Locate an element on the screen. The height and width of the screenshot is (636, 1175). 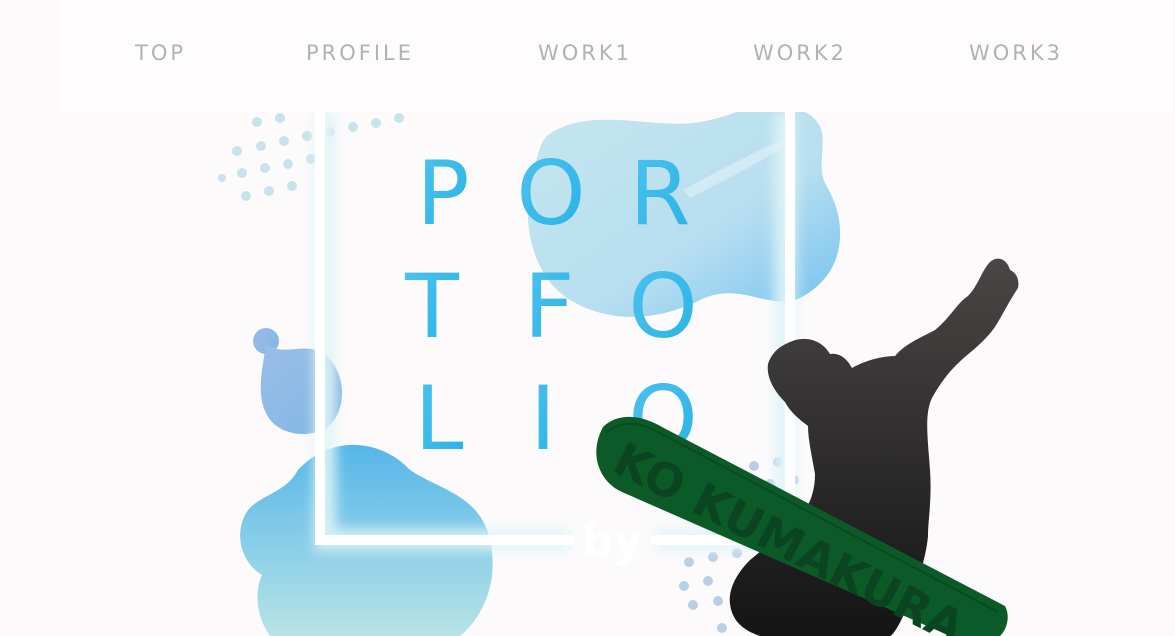
title-letter: R is located at coordinates (659, 193).